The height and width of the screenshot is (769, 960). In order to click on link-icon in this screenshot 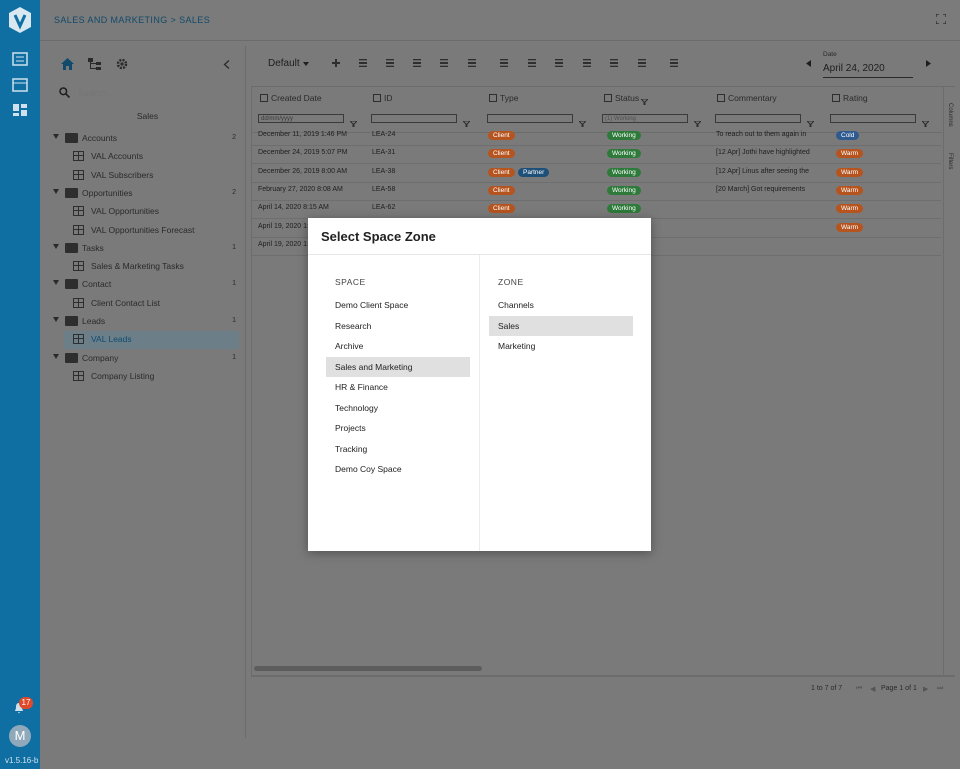, I will do `click(472, 63)`.